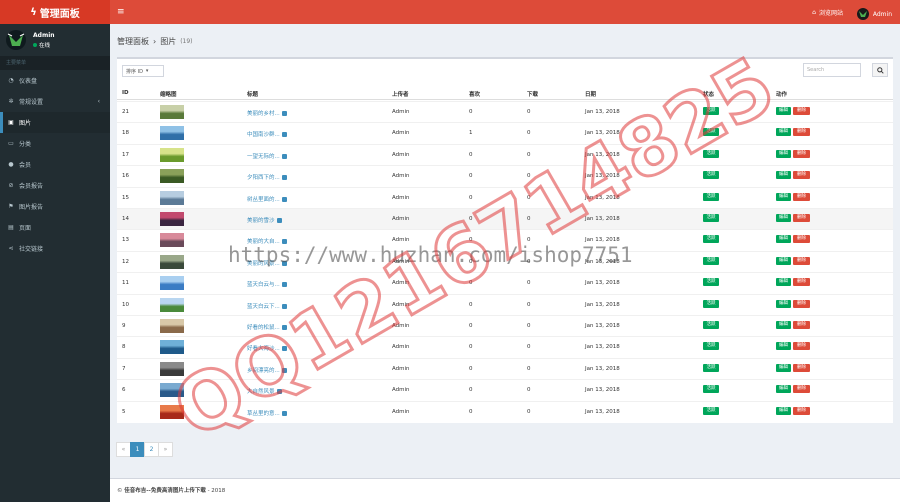 This screenshot has height=502, width=900. What do you see at coordinates (505, 346) in the screenshot?
I see `table-row: 8 好看大海沙... Admin 0 0 Jan 13, 2018 活跃 编辑 删除` at bounding box center [505, 346].